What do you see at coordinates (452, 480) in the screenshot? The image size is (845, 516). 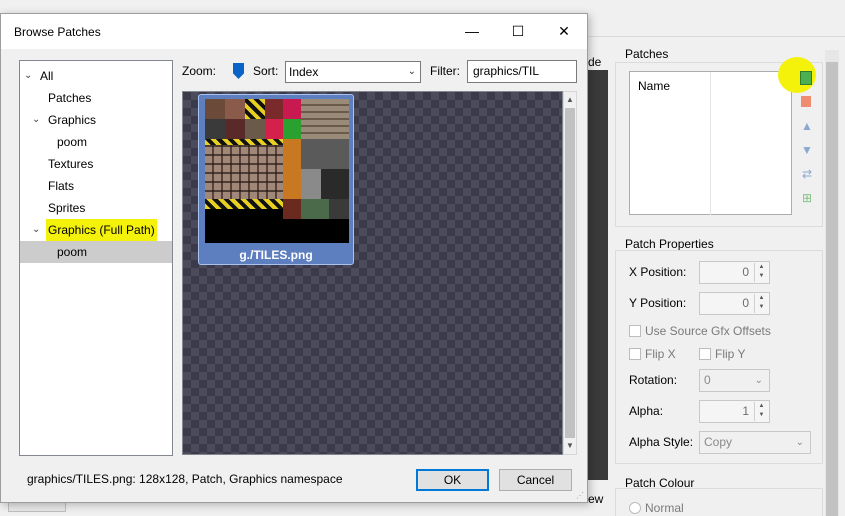 I see `ok-button: OK` at bounding box center [452, 480].